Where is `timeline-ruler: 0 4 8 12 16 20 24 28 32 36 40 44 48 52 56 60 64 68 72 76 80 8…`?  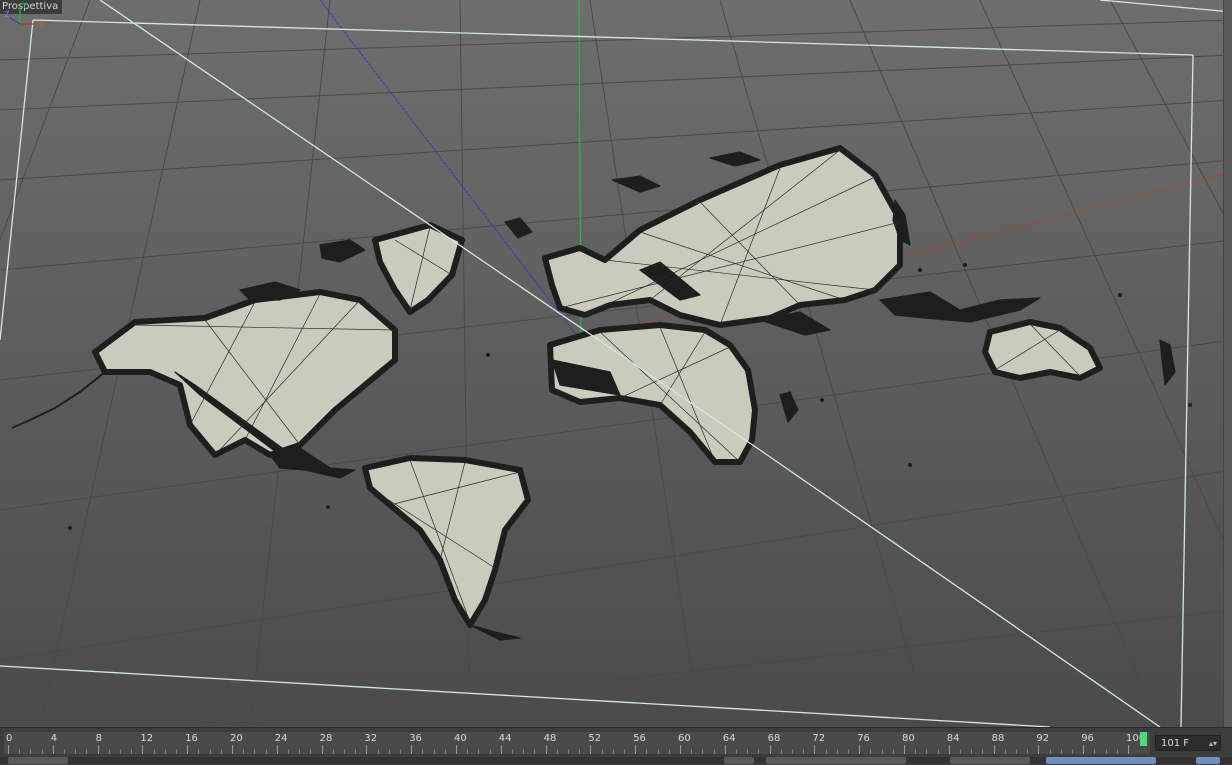
timeline-ruler: 0 4 8 12 16 20 24 28 32 36 40 44 48 52 56 60 64 68 72 76 80 8… is located at coordinates (577, 743).